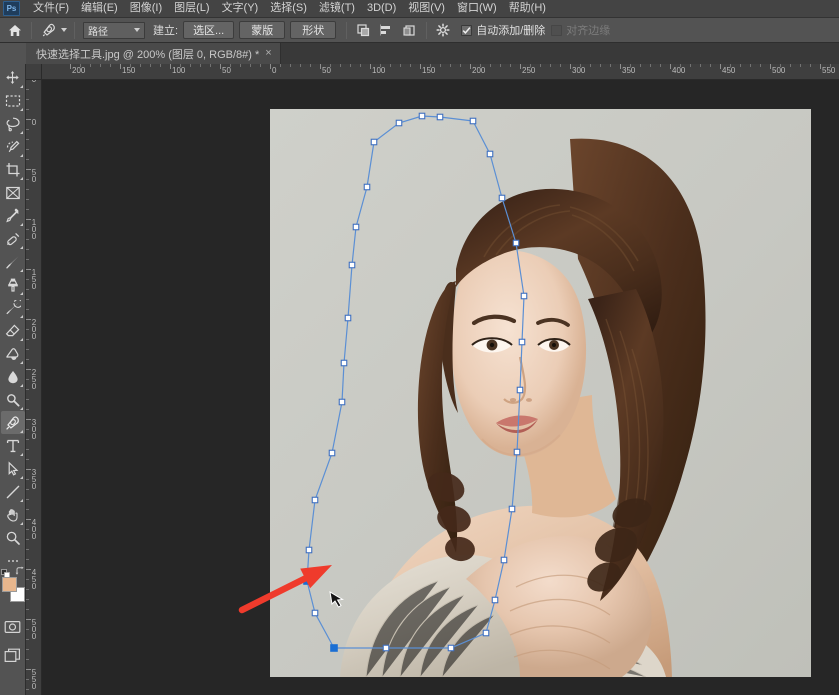  Describe the element at coordinates (268, 53) in the screenshot. I see `close-icon: ×` at that location.